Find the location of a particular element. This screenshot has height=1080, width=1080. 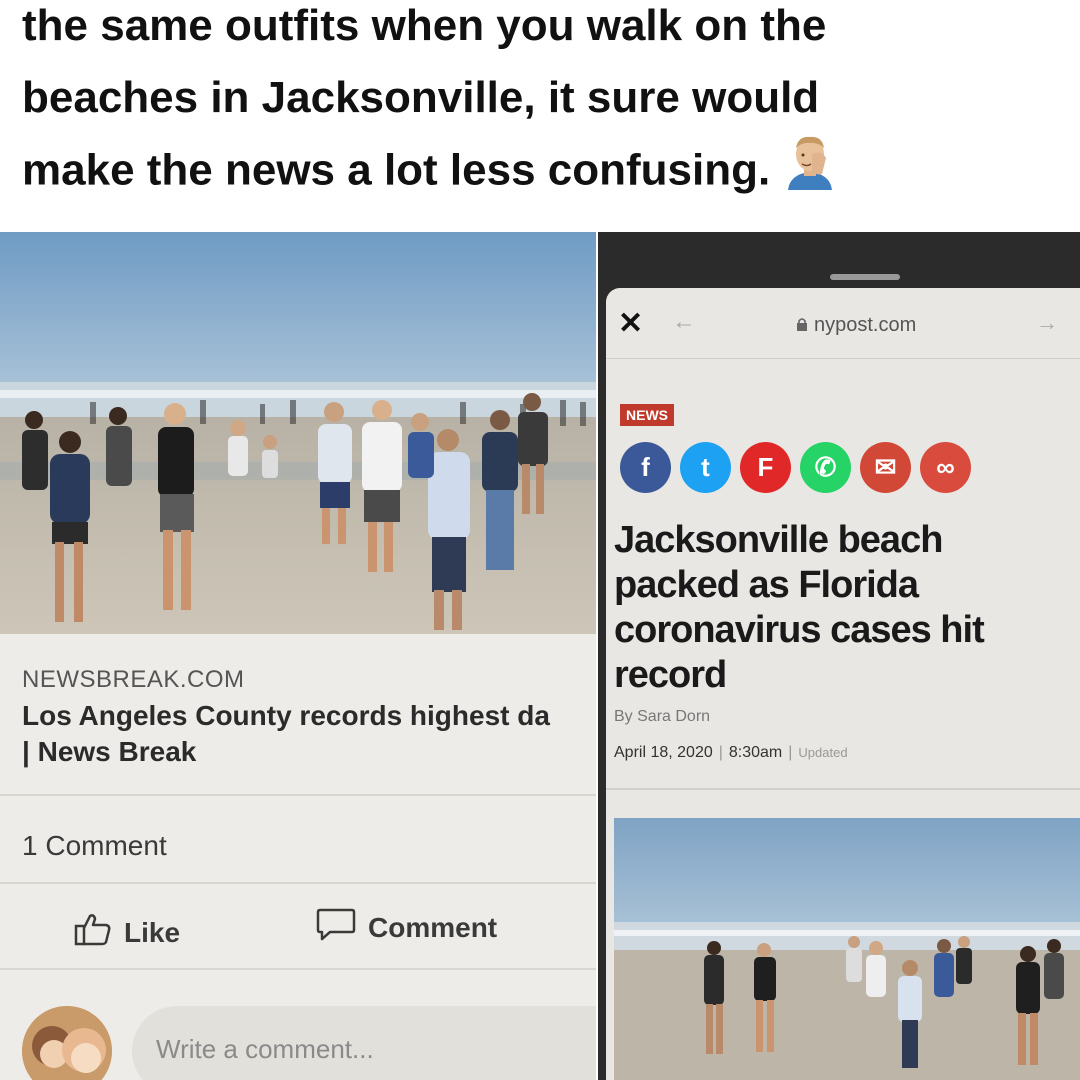

address-bar: nypost.com is located at coordinates (856, 325).